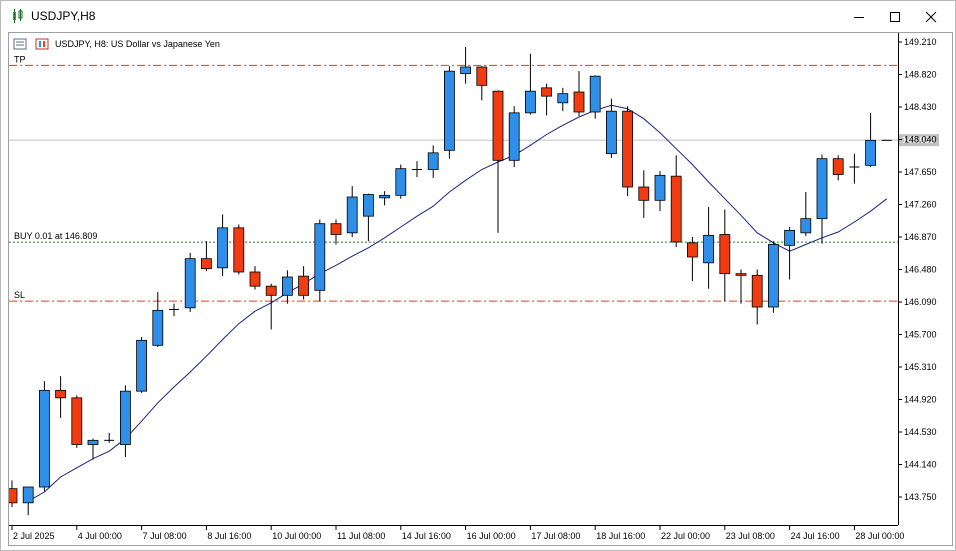  I want to click on y-tick-label: 147.650, so click(920, 172).